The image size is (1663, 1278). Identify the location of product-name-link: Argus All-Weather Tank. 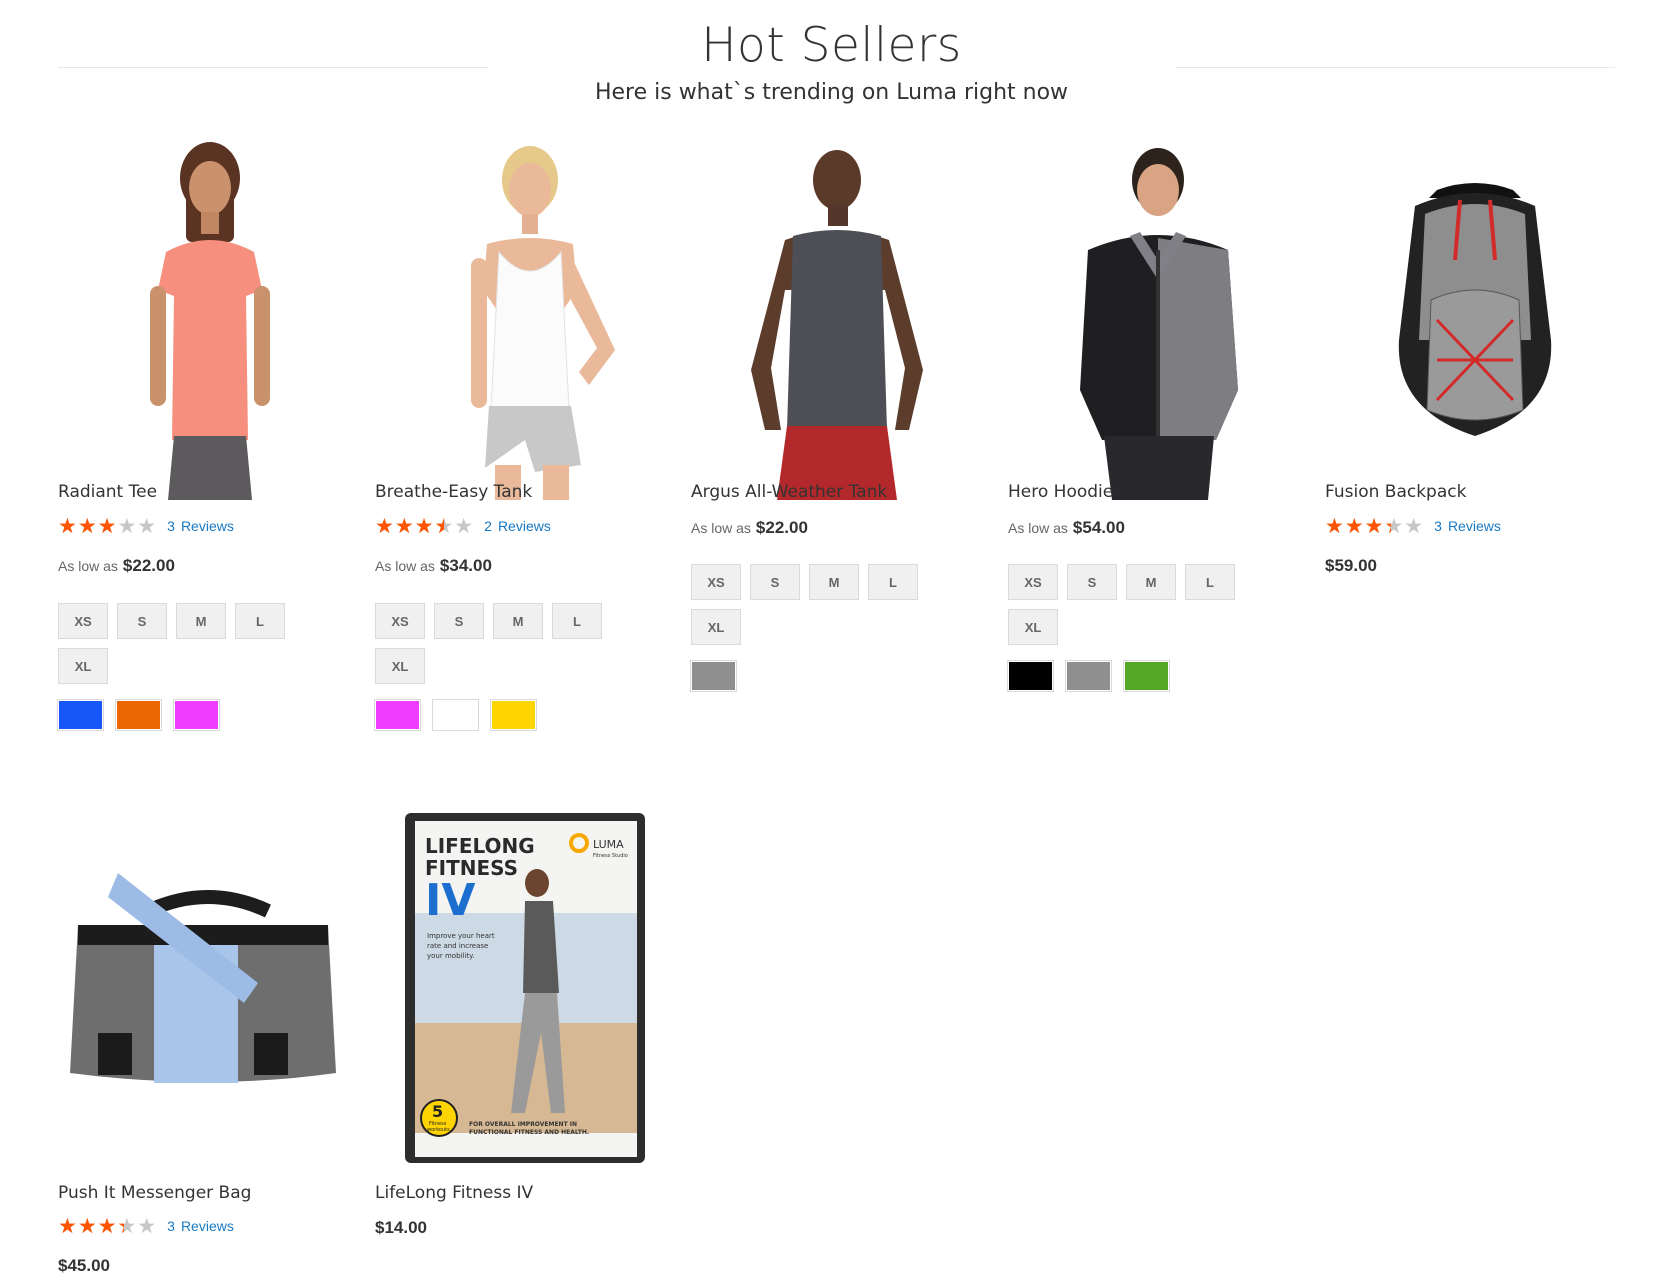
(789, 492).